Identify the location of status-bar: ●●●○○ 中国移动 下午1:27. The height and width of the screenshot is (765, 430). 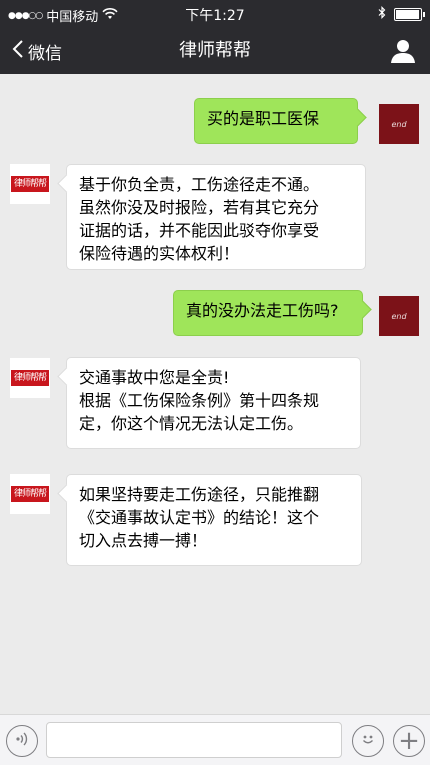
(215, 14).